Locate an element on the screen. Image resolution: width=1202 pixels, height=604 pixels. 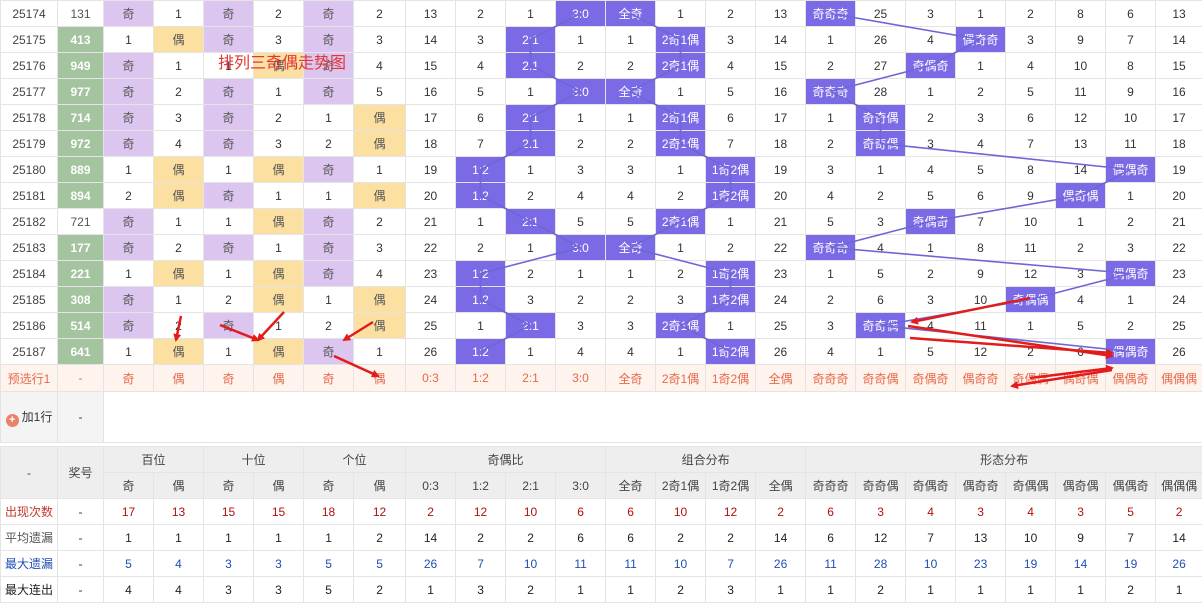
predict-option: 0:3 is located at coordinates (430, 378).